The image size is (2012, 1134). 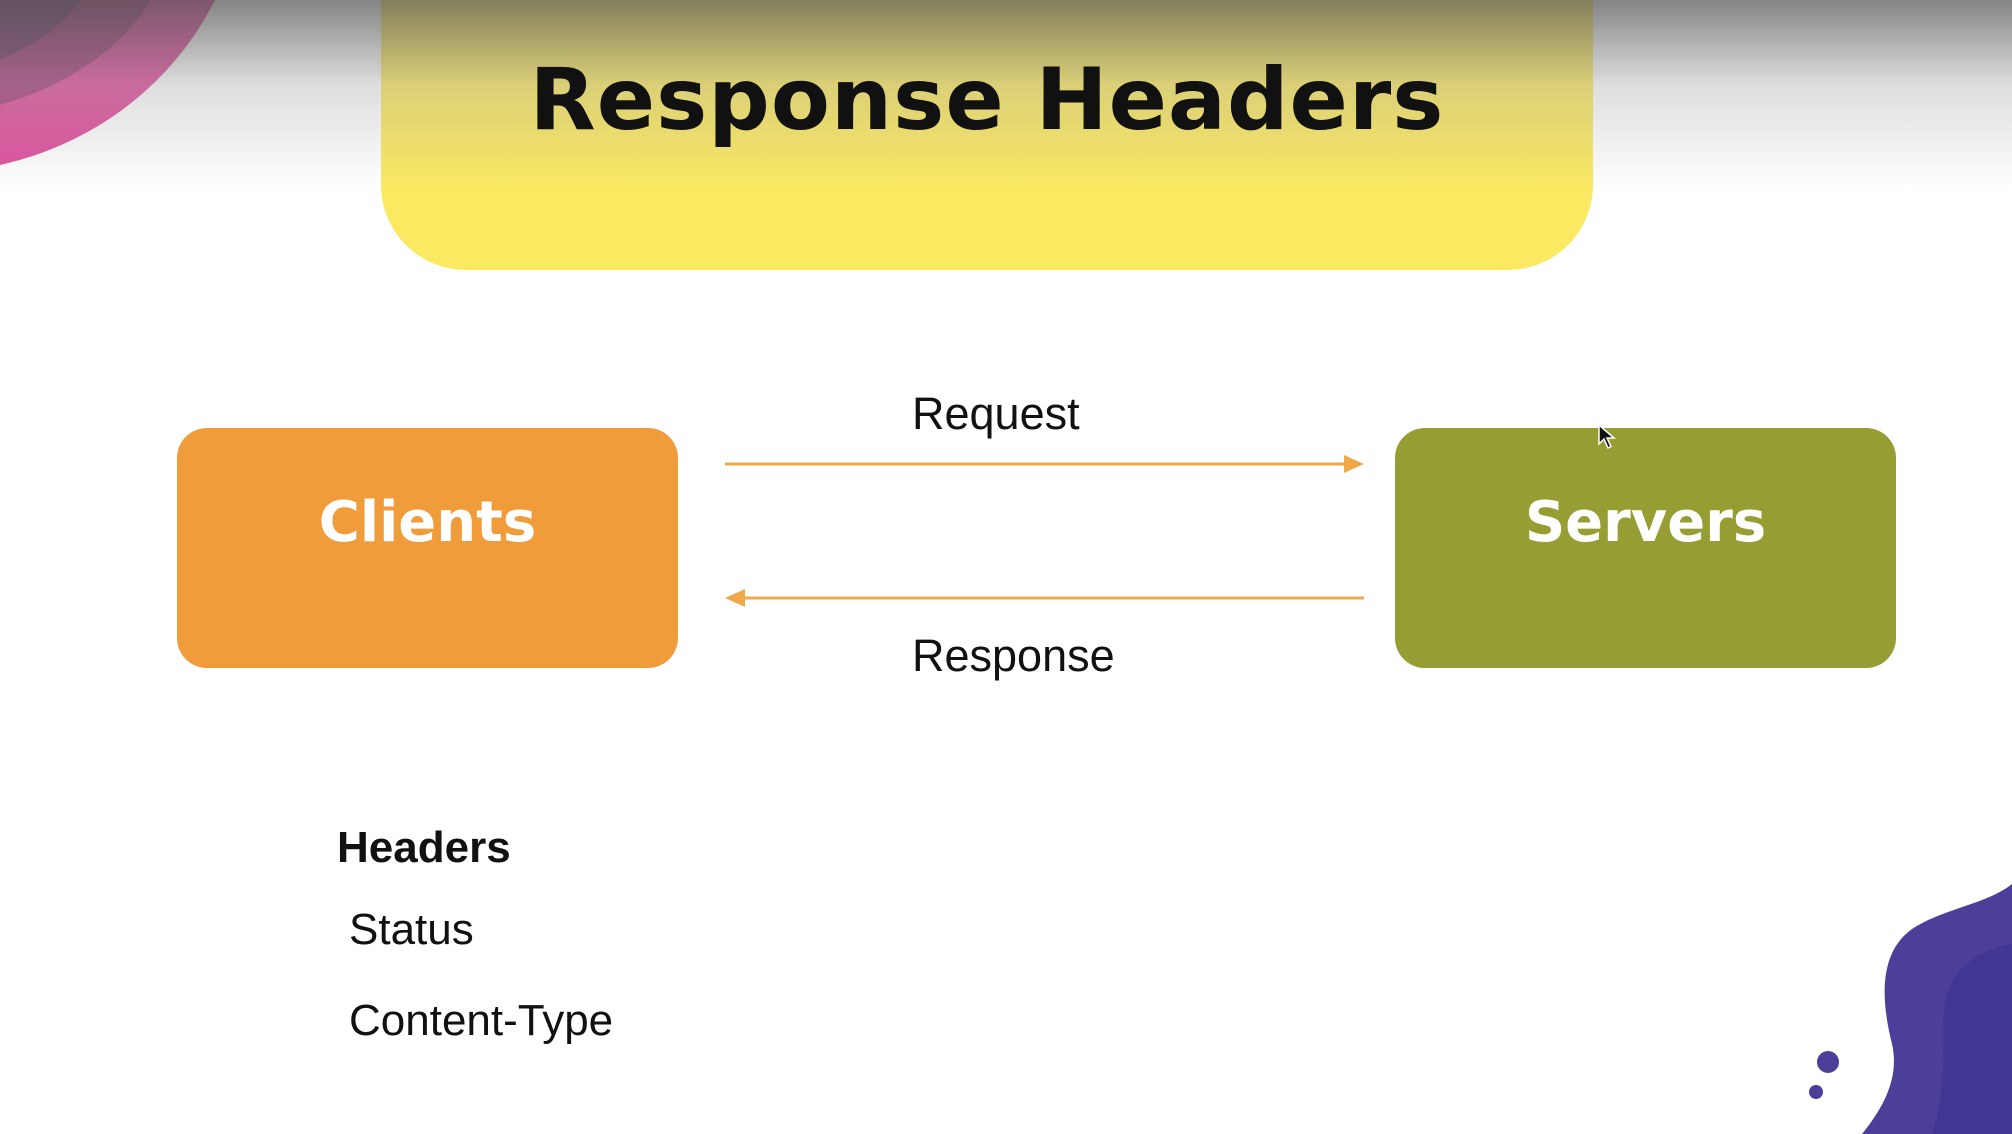 I want to click on response-label: Response, so click(x=1013, y=655).